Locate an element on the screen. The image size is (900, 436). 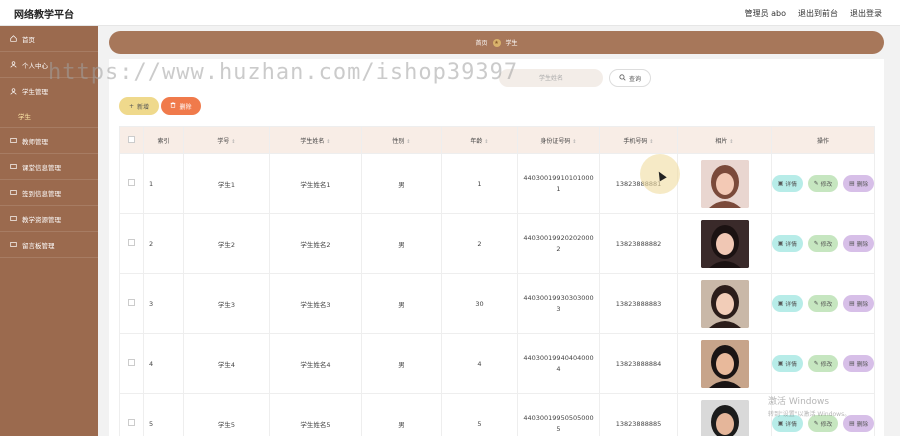
cell-phone: 13823888884 is located at coordinates (638, 363).